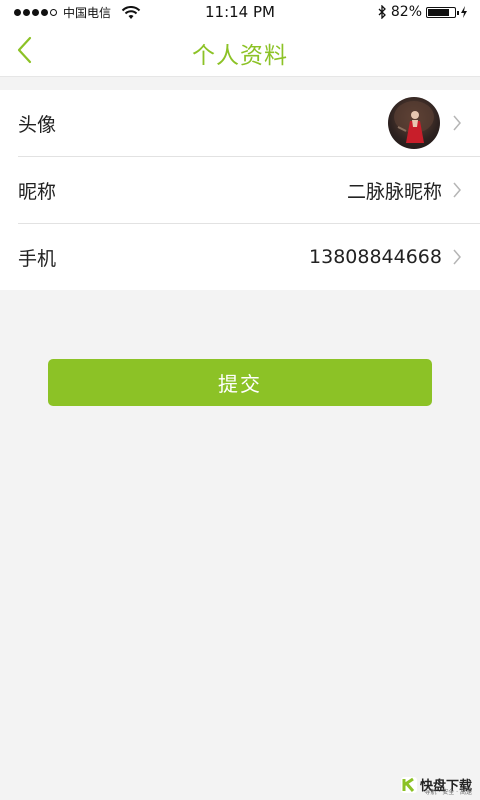 The width and height of the screenshot is (480, 800). What do you see at coordinates (37, 124) in the screenshot?
I see `avatar-row-label: 头像` at bounding box center [37, 124].